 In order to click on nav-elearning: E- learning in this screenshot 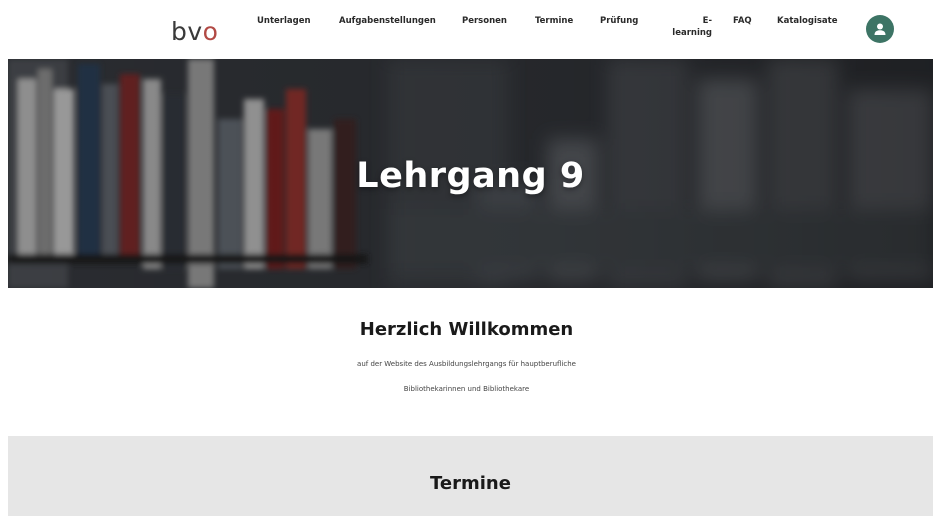, I will do `click(689, 27)`.